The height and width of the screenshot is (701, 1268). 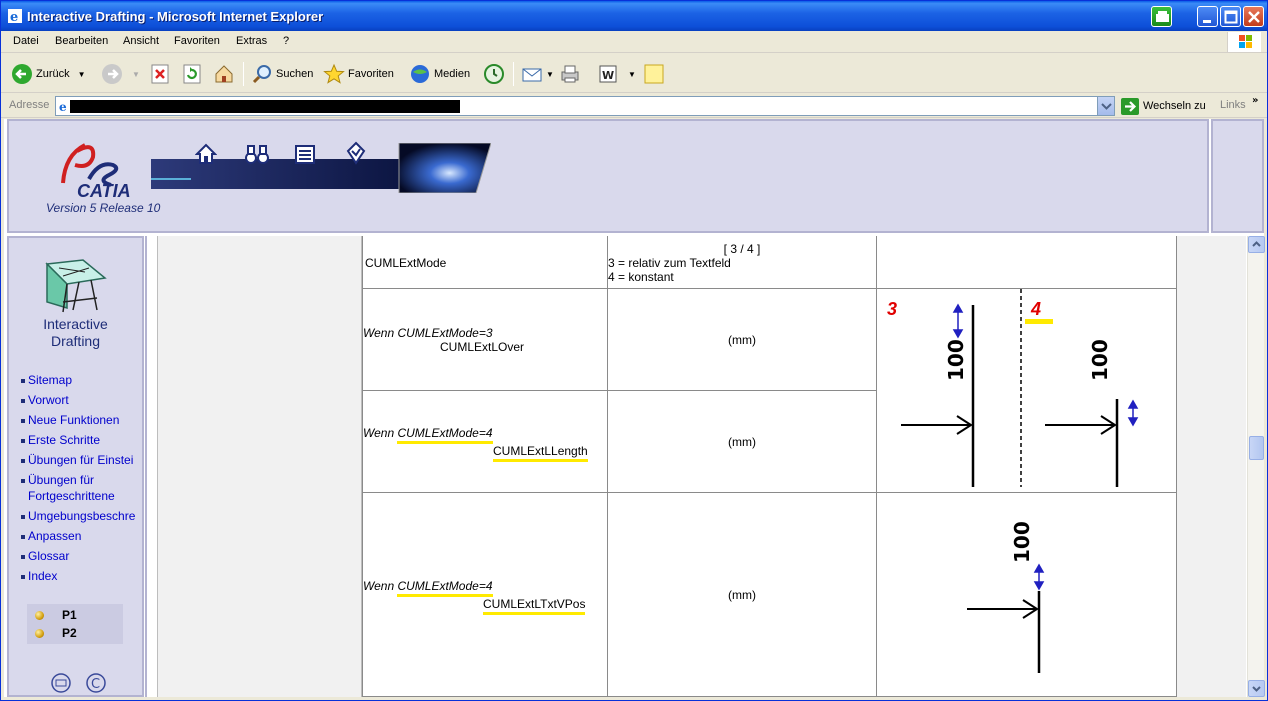 What do you see at coordinates (75, 624) in the screenshot?
I see `product-box: P1 P2` at bounding box center [75, 624].